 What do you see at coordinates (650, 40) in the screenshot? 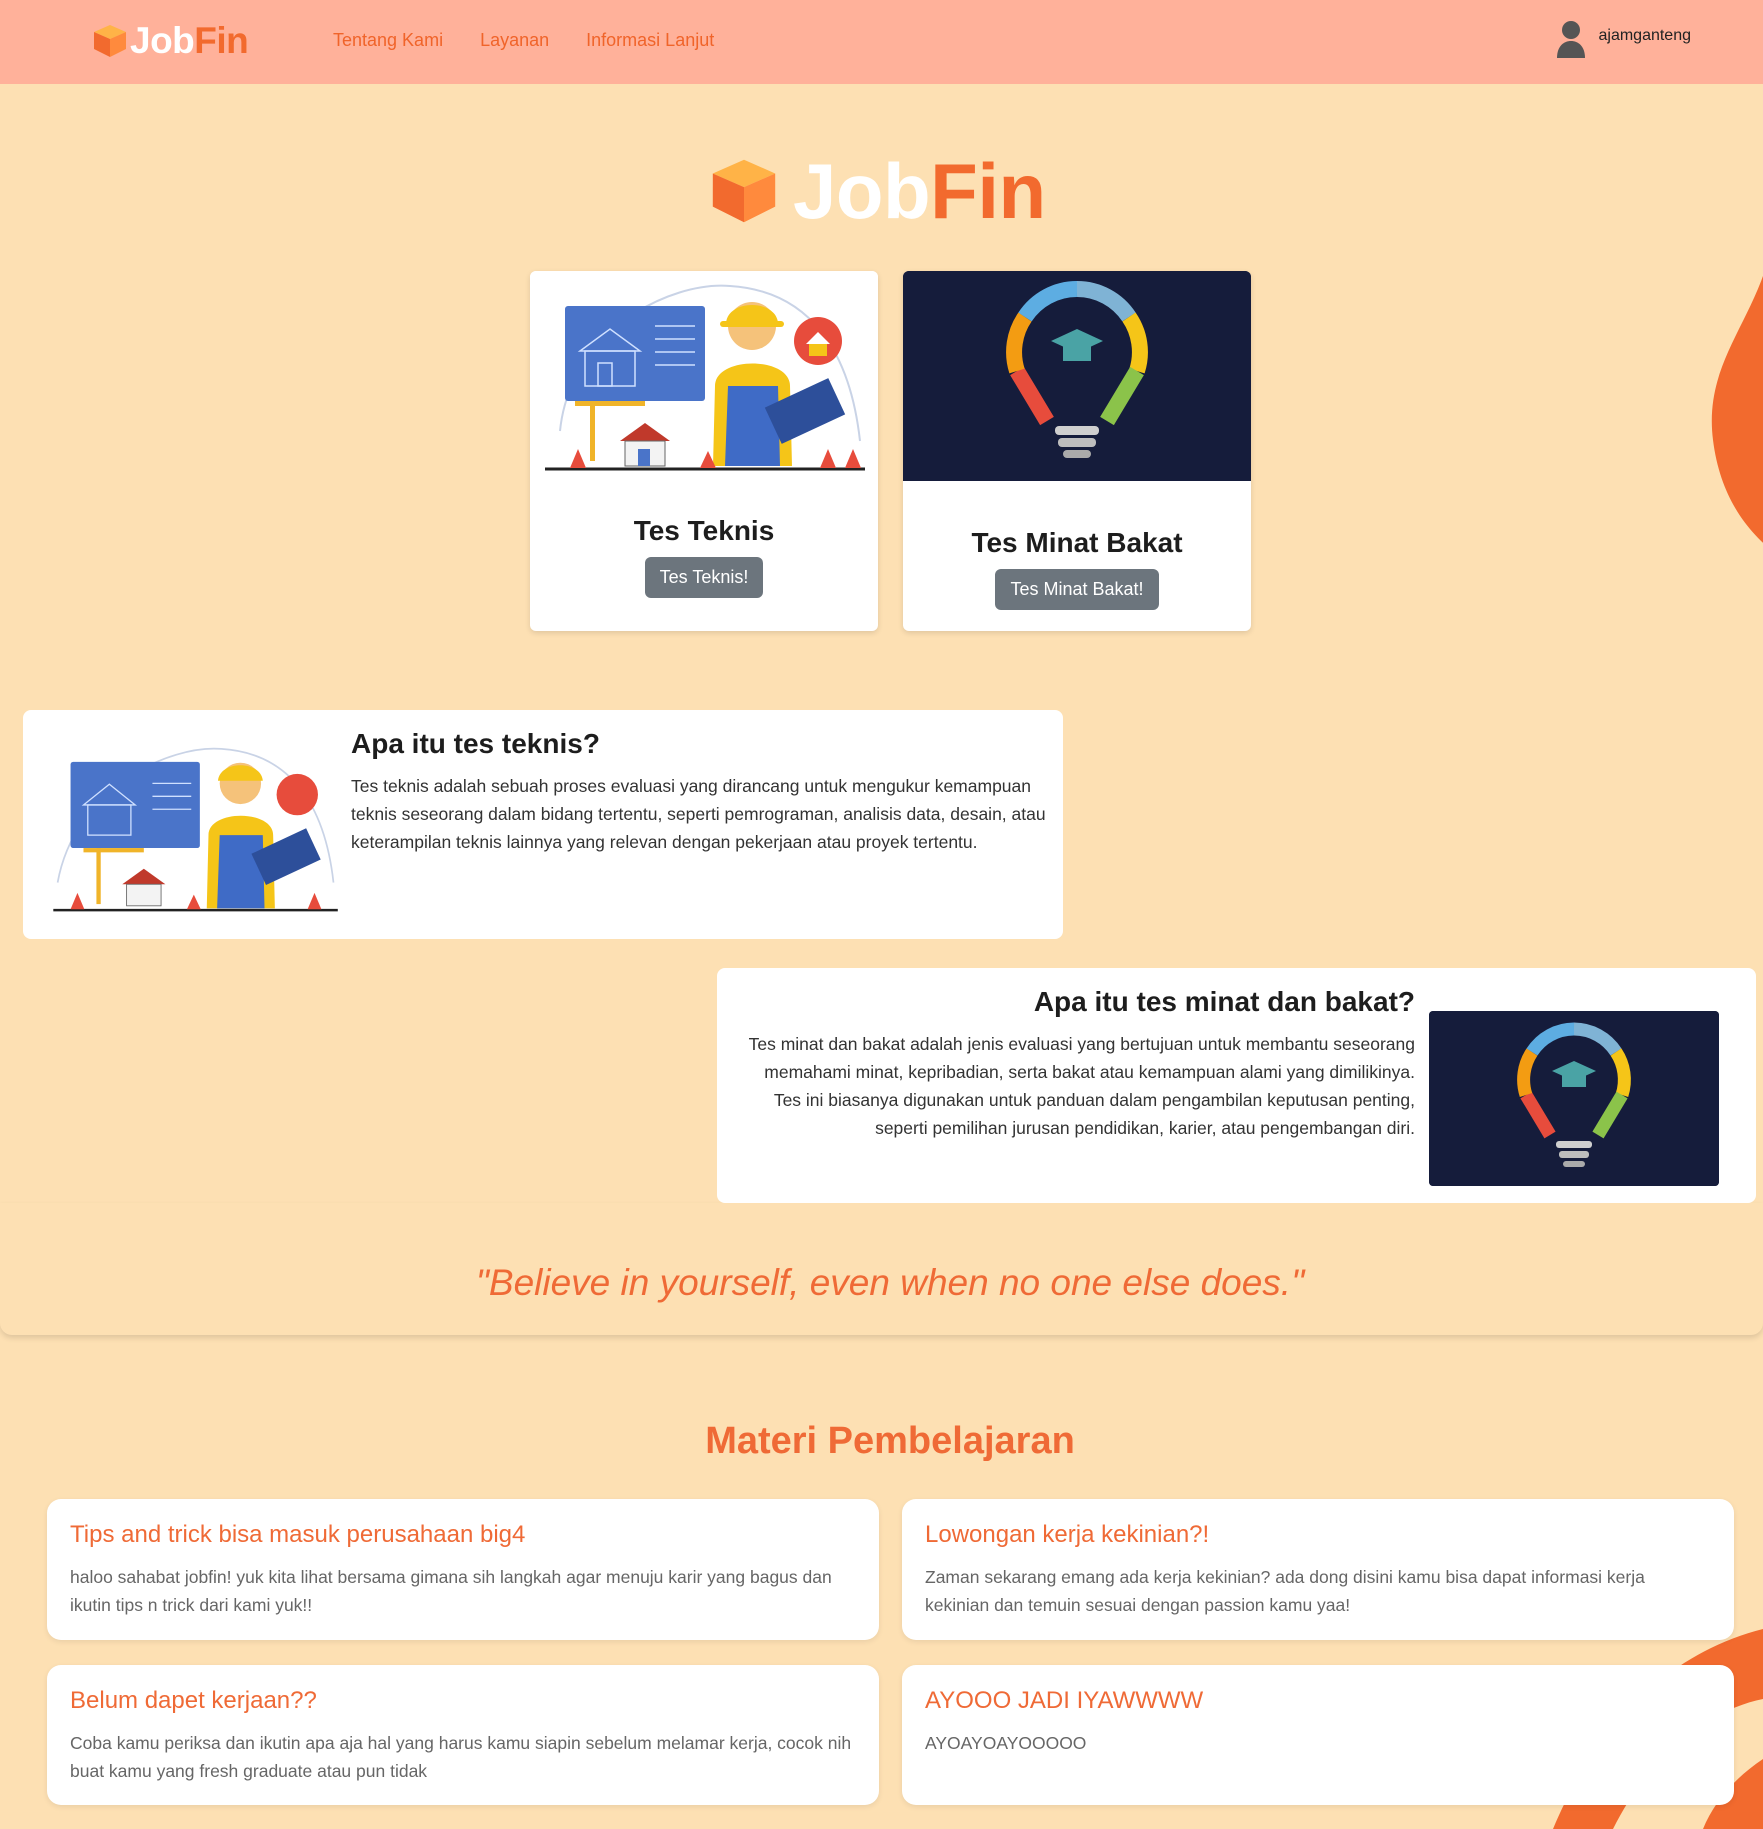
I see `nav-link-informasi-lanjut: Informasi Lanjut` at bounding box center [650, 40].